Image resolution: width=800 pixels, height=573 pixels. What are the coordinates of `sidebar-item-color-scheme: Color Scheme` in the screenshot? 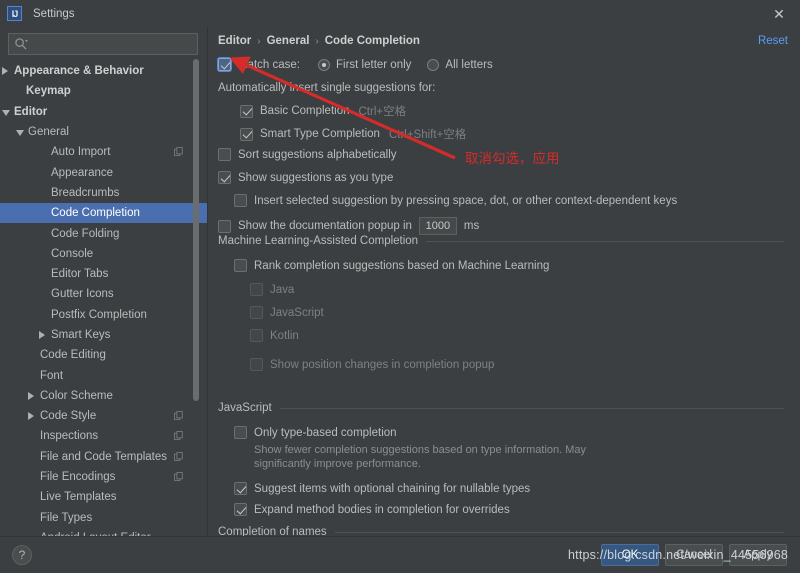 It's located at (103, 396).